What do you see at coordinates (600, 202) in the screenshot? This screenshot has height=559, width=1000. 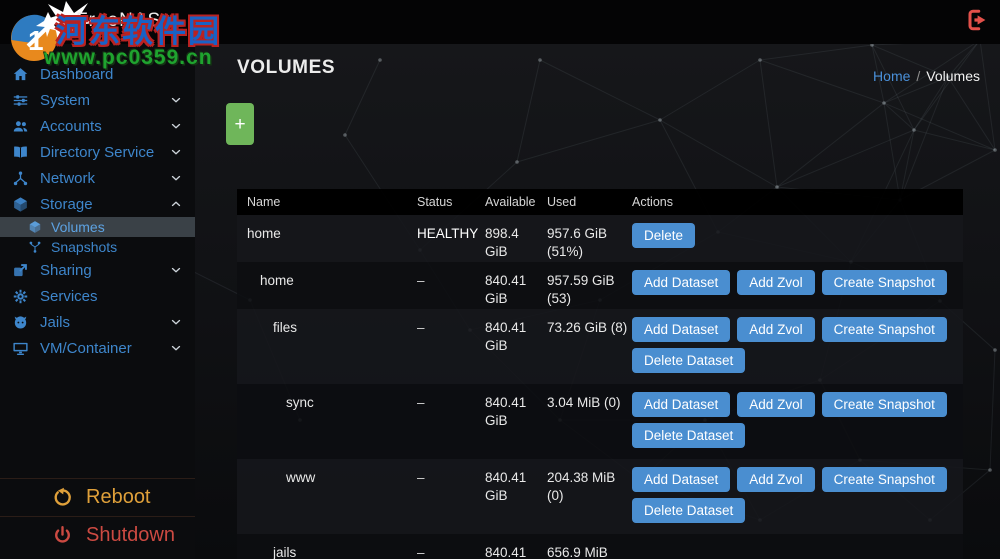 I see `table-header-row: Name Status Available Used Actions` at bounding box center [600, 202].